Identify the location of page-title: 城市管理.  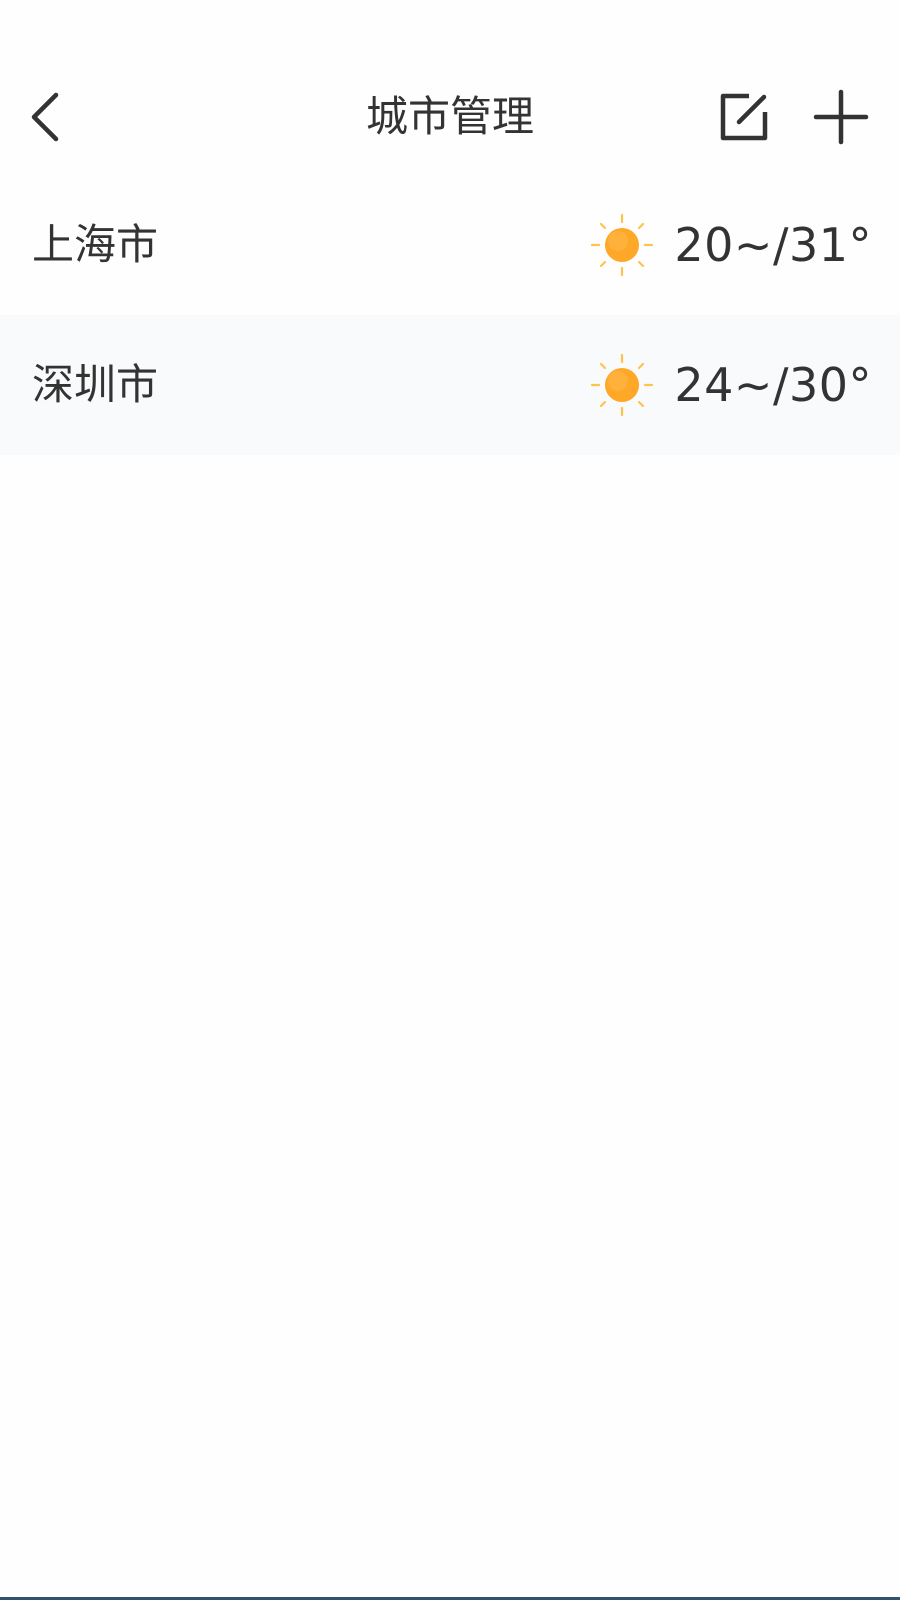
(449, 116).